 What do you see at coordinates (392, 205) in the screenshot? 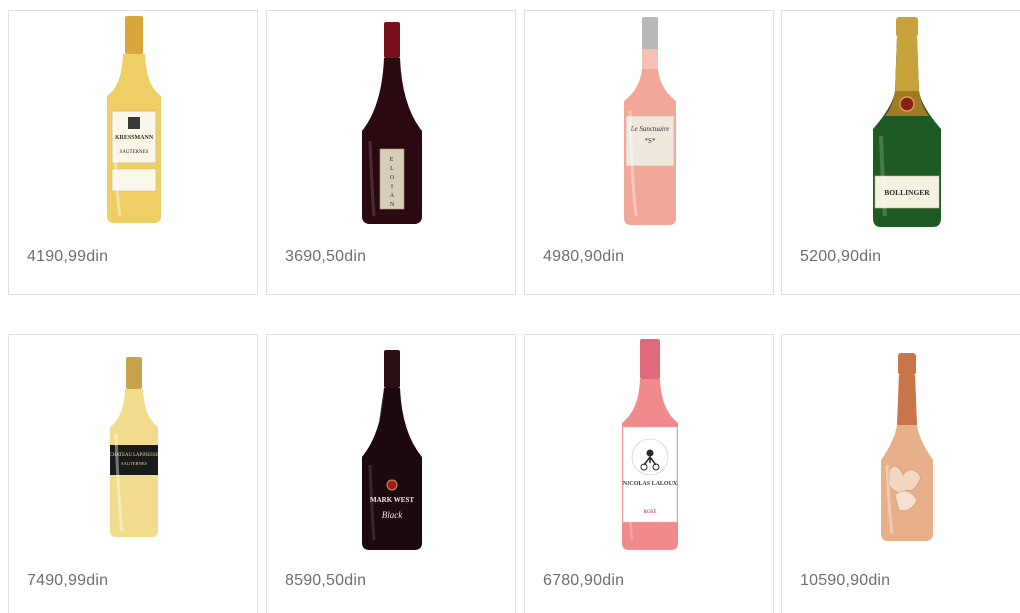
I see `svg-text: N` at bounding box center [392, 205].